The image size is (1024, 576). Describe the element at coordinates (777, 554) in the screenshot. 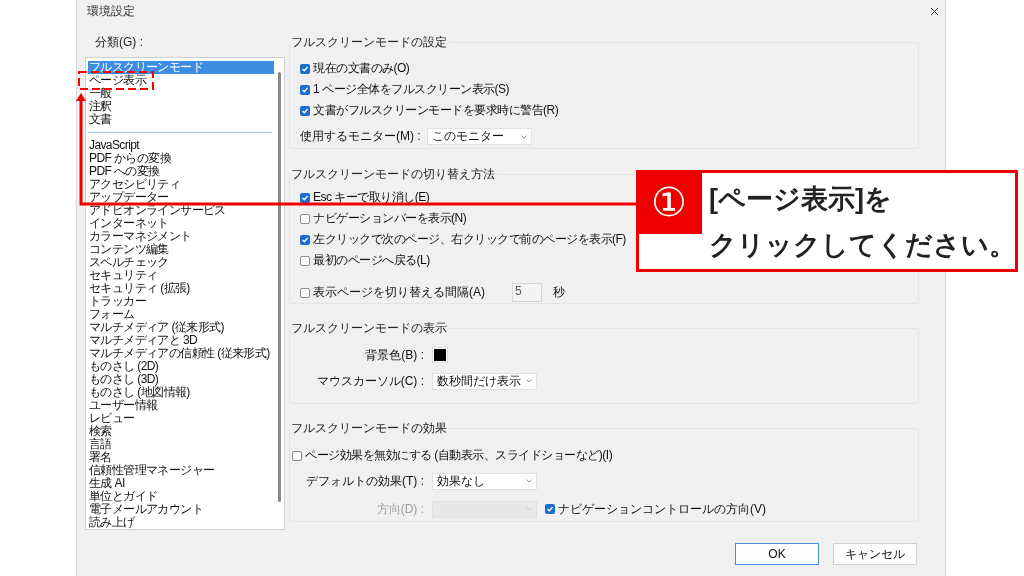

I see `dialog-button: OK` at that location.